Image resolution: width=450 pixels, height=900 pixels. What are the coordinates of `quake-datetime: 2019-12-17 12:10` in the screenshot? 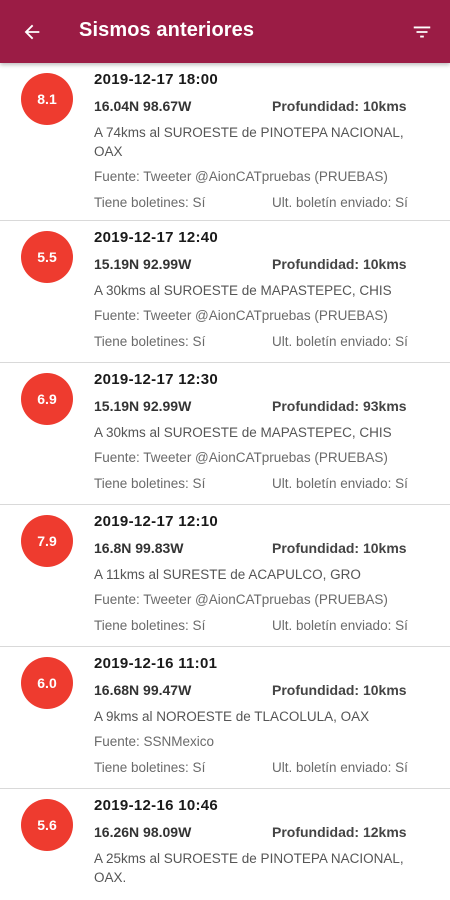 It's located at (156, 521).